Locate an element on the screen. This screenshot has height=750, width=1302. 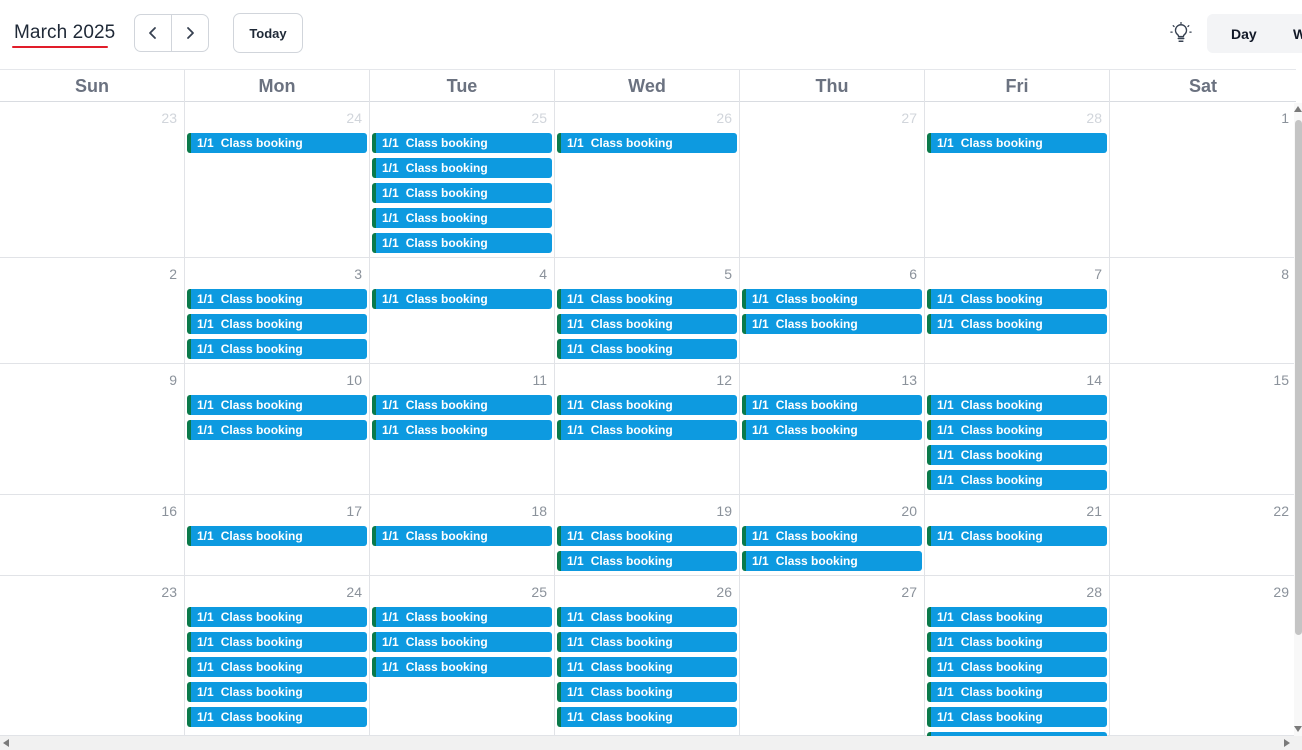
day-number: 18 is located at coordinates (539, 511).